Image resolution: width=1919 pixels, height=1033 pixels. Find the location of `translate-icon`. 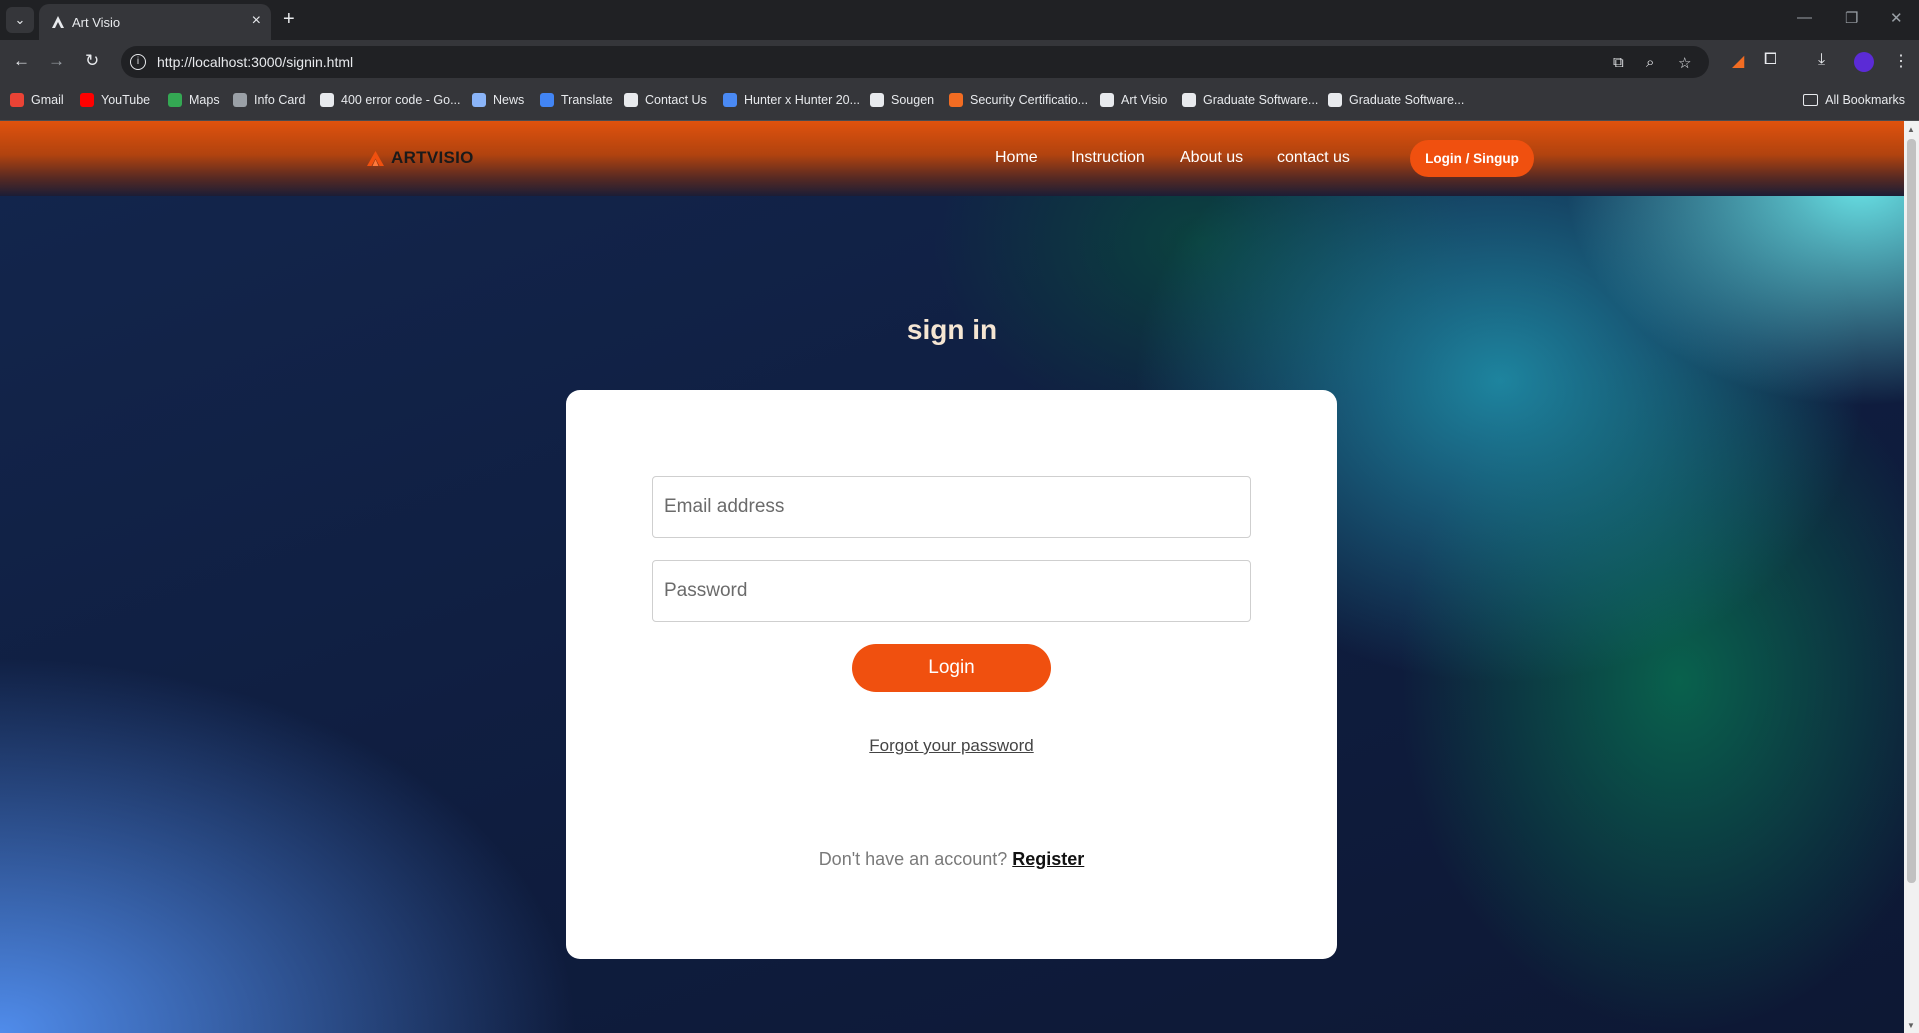

translate-icon is located at coordinates (547, 100).